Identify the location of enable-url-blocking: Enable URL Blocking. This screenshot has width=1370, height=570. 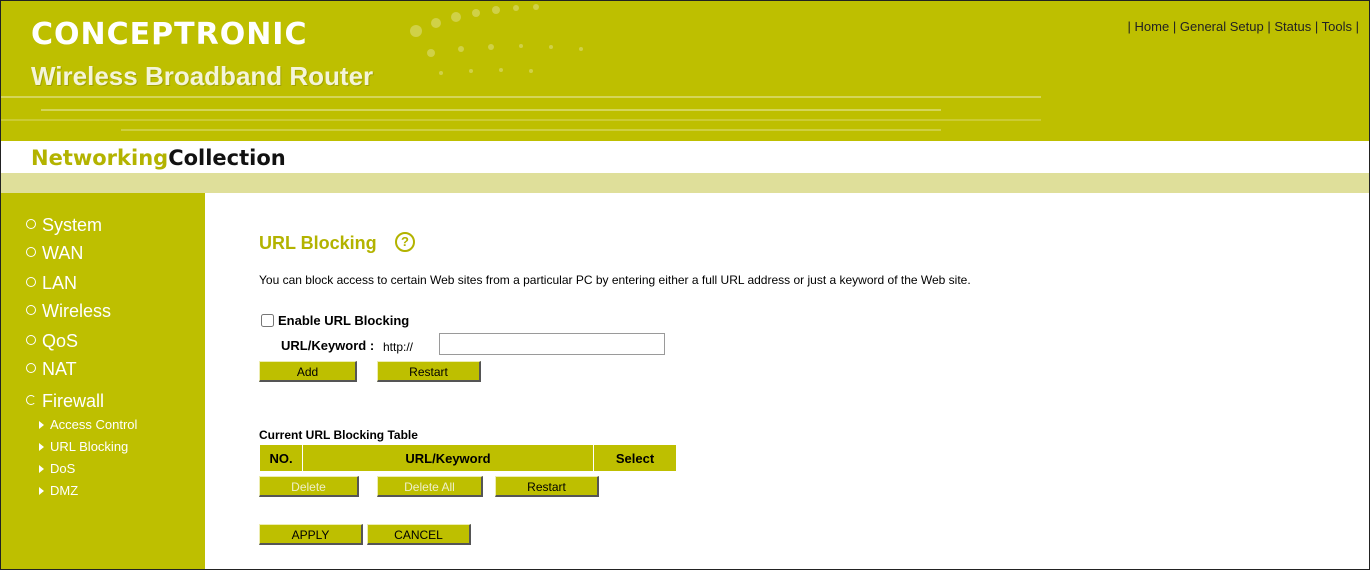
(335, 320).